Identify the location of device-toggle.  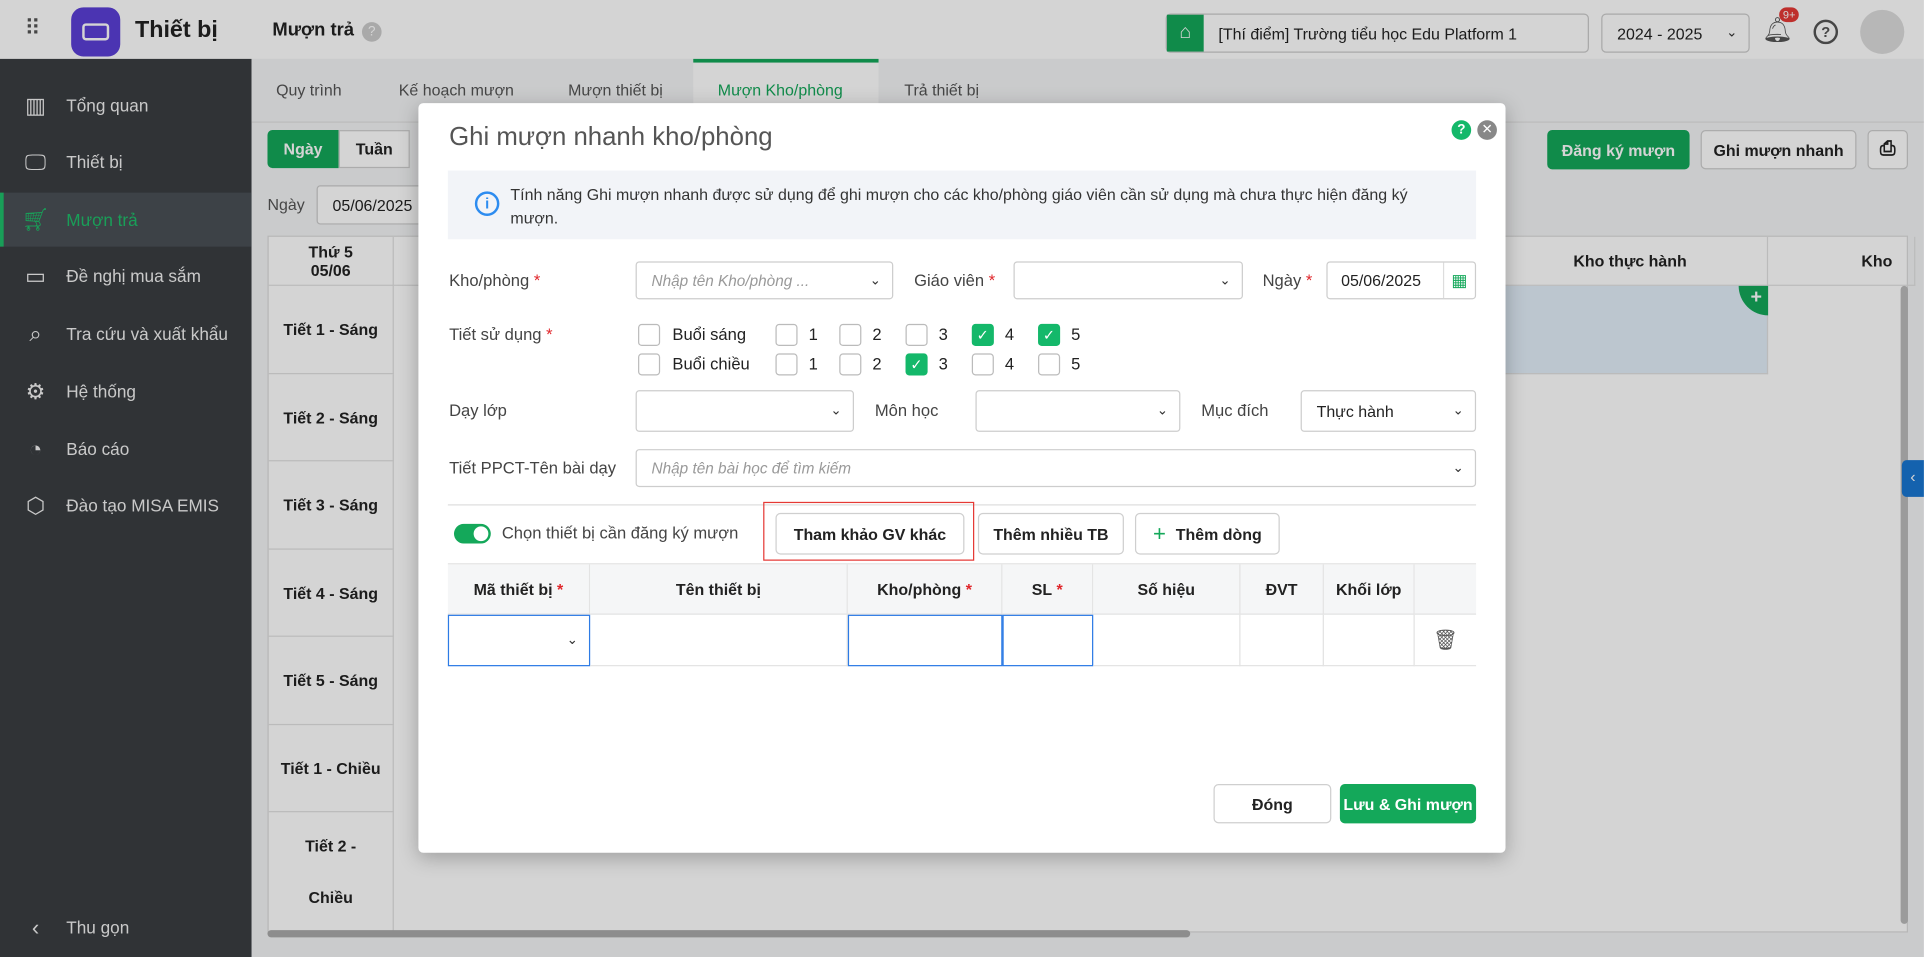
(472, 533).